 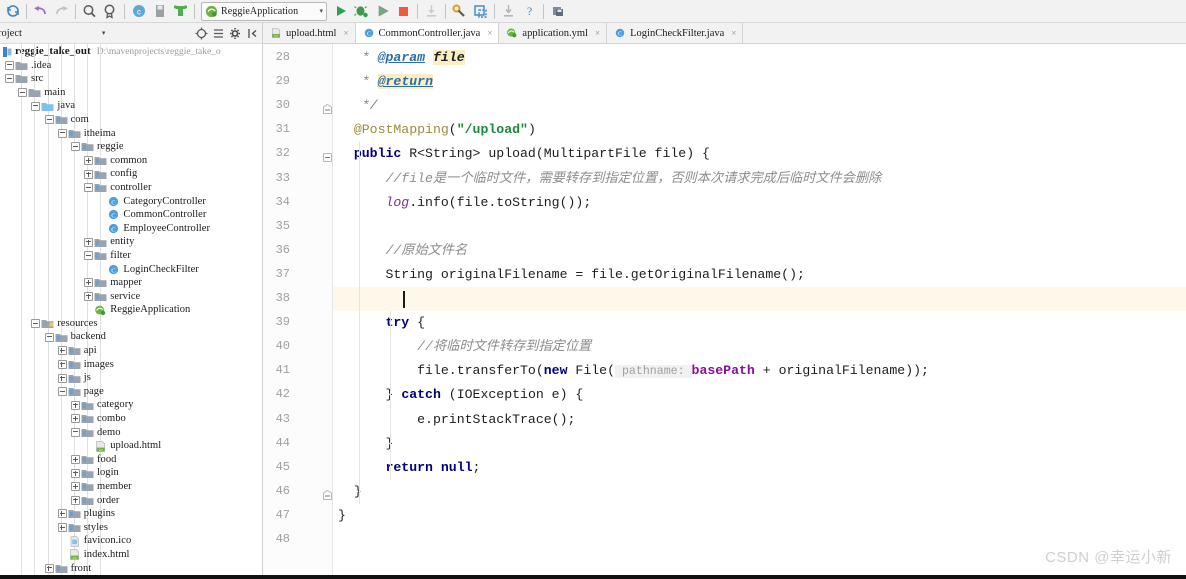 I want to click on tree-row: food, so click(x=131, y=460).